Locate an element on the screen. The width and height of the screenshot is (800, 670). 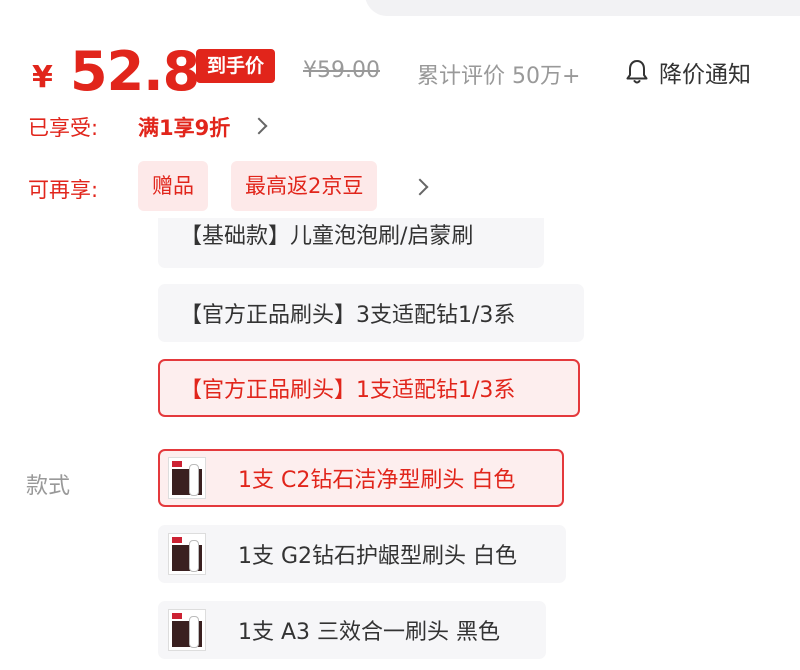
promo-tag-gift: 赠品 is located at coordinates (173, 186).